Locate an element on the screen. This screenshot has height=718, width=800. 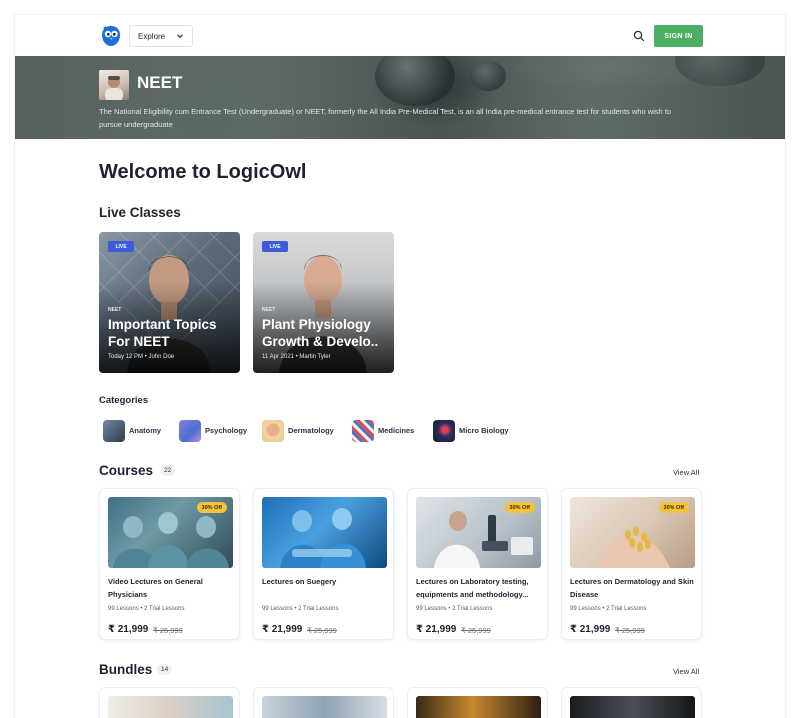
category-item-medicines: Medicines is located at coordinates (383, 430).